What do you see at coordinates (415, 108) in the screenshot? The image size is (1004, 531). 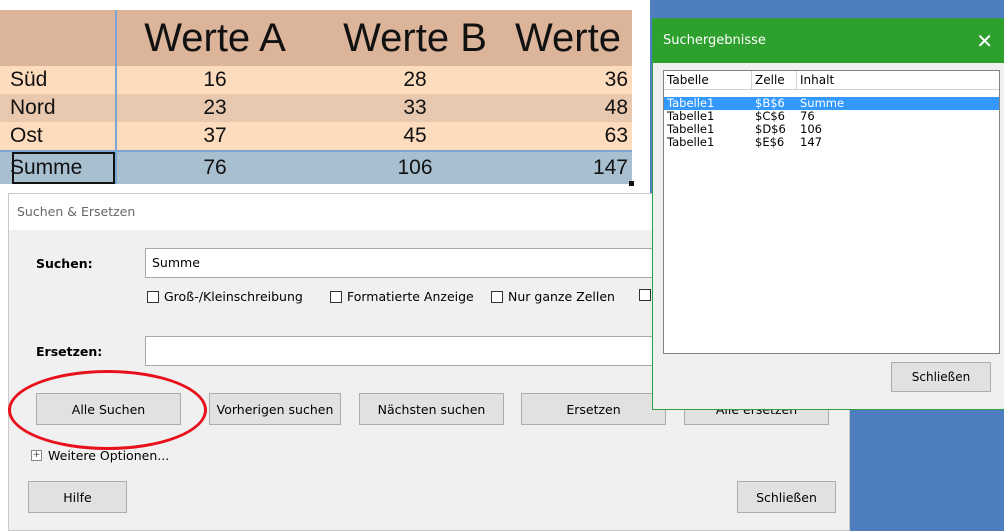 I see `value-cell: 33` at bounding box center [415, 108].